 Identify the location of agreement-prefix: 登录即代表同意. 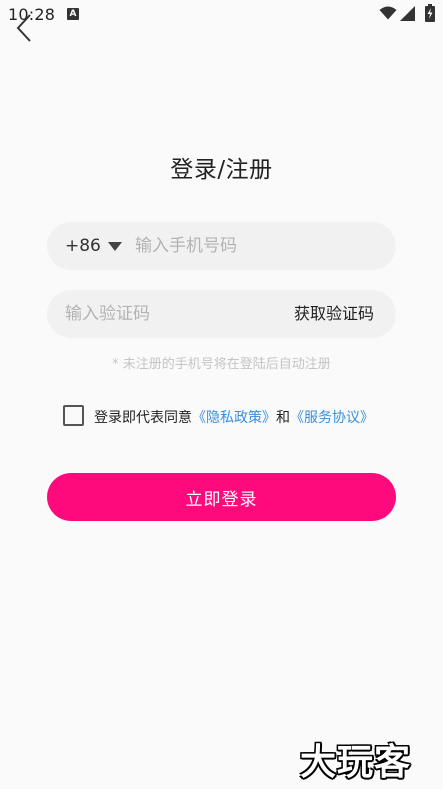
(143, 418).